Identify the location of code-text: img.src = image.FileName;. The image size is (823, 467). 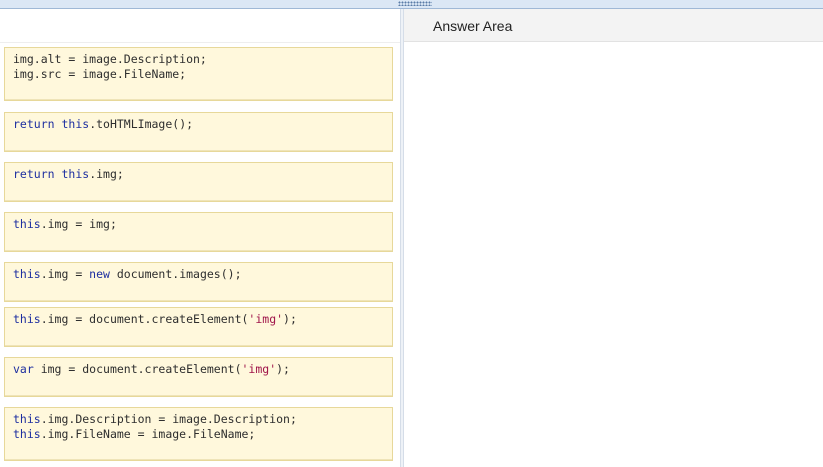
(100, 74).